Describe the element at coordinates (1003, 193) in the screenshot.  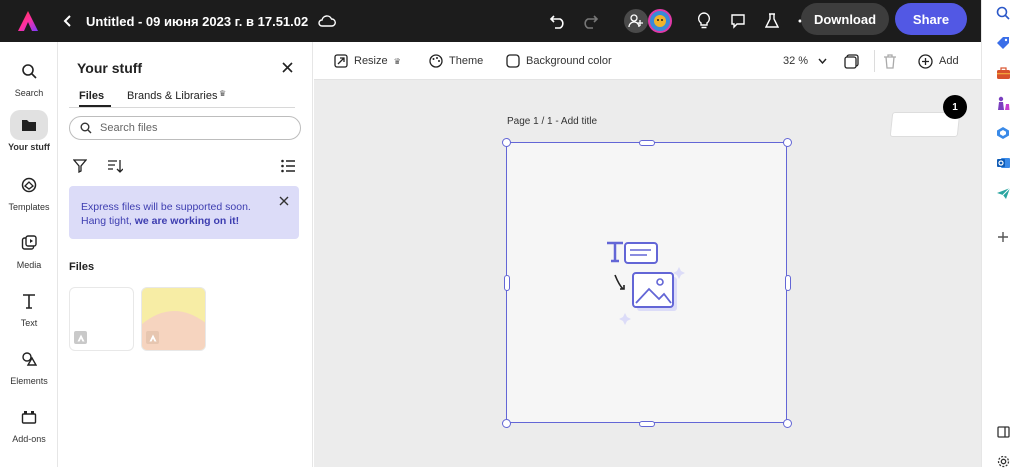
I see `send-to-devices-icon` at that location.